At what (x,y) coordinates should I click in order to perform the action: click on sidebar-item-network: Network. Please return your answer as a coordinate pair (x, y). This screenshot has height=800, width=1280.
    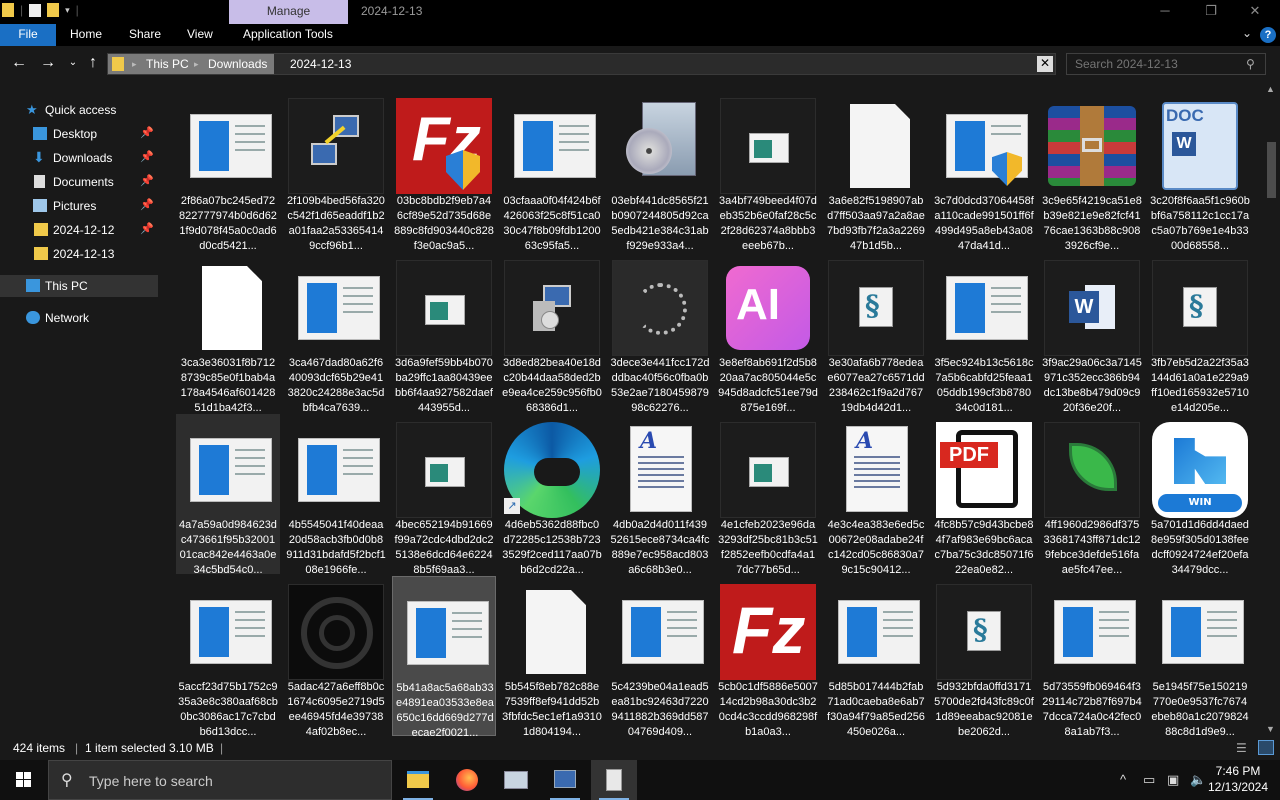
    Looking at the image, I should click on (79, 318).